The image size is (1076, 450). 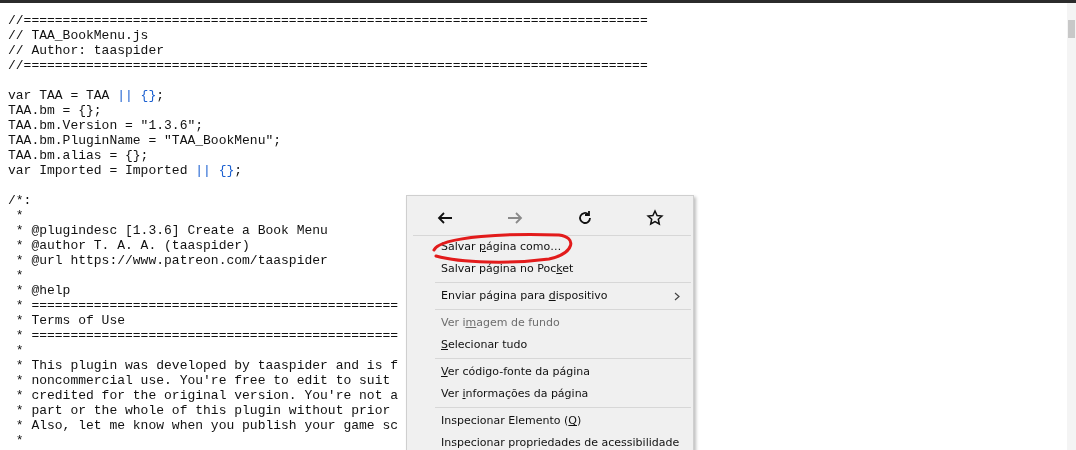 What do you see at coordinates (125, 170) in the screenshot?
I see `code-line: var Imported = Imported || {};` at bounding box center [125, 170].